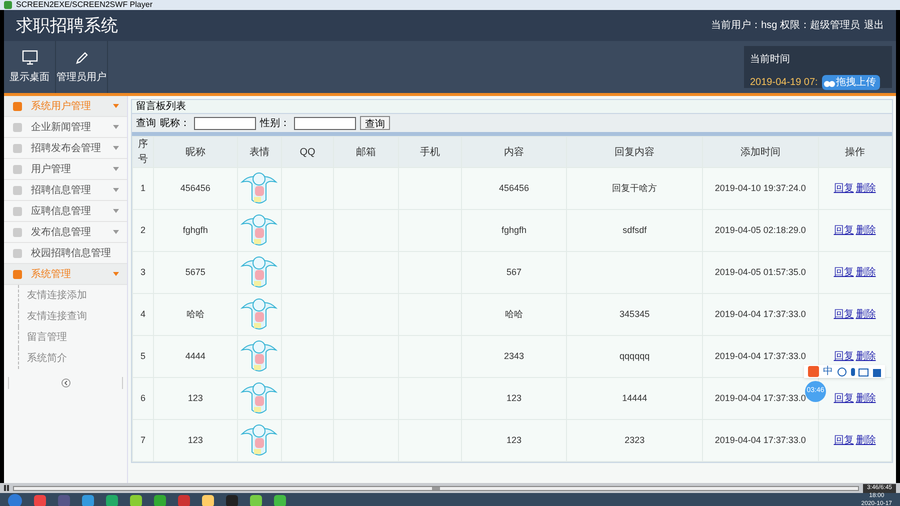  What do you see at coordinates (635, 355) in the screenshot?
I see `table-cell: qqqqqq` at bounding box center [635, 355].